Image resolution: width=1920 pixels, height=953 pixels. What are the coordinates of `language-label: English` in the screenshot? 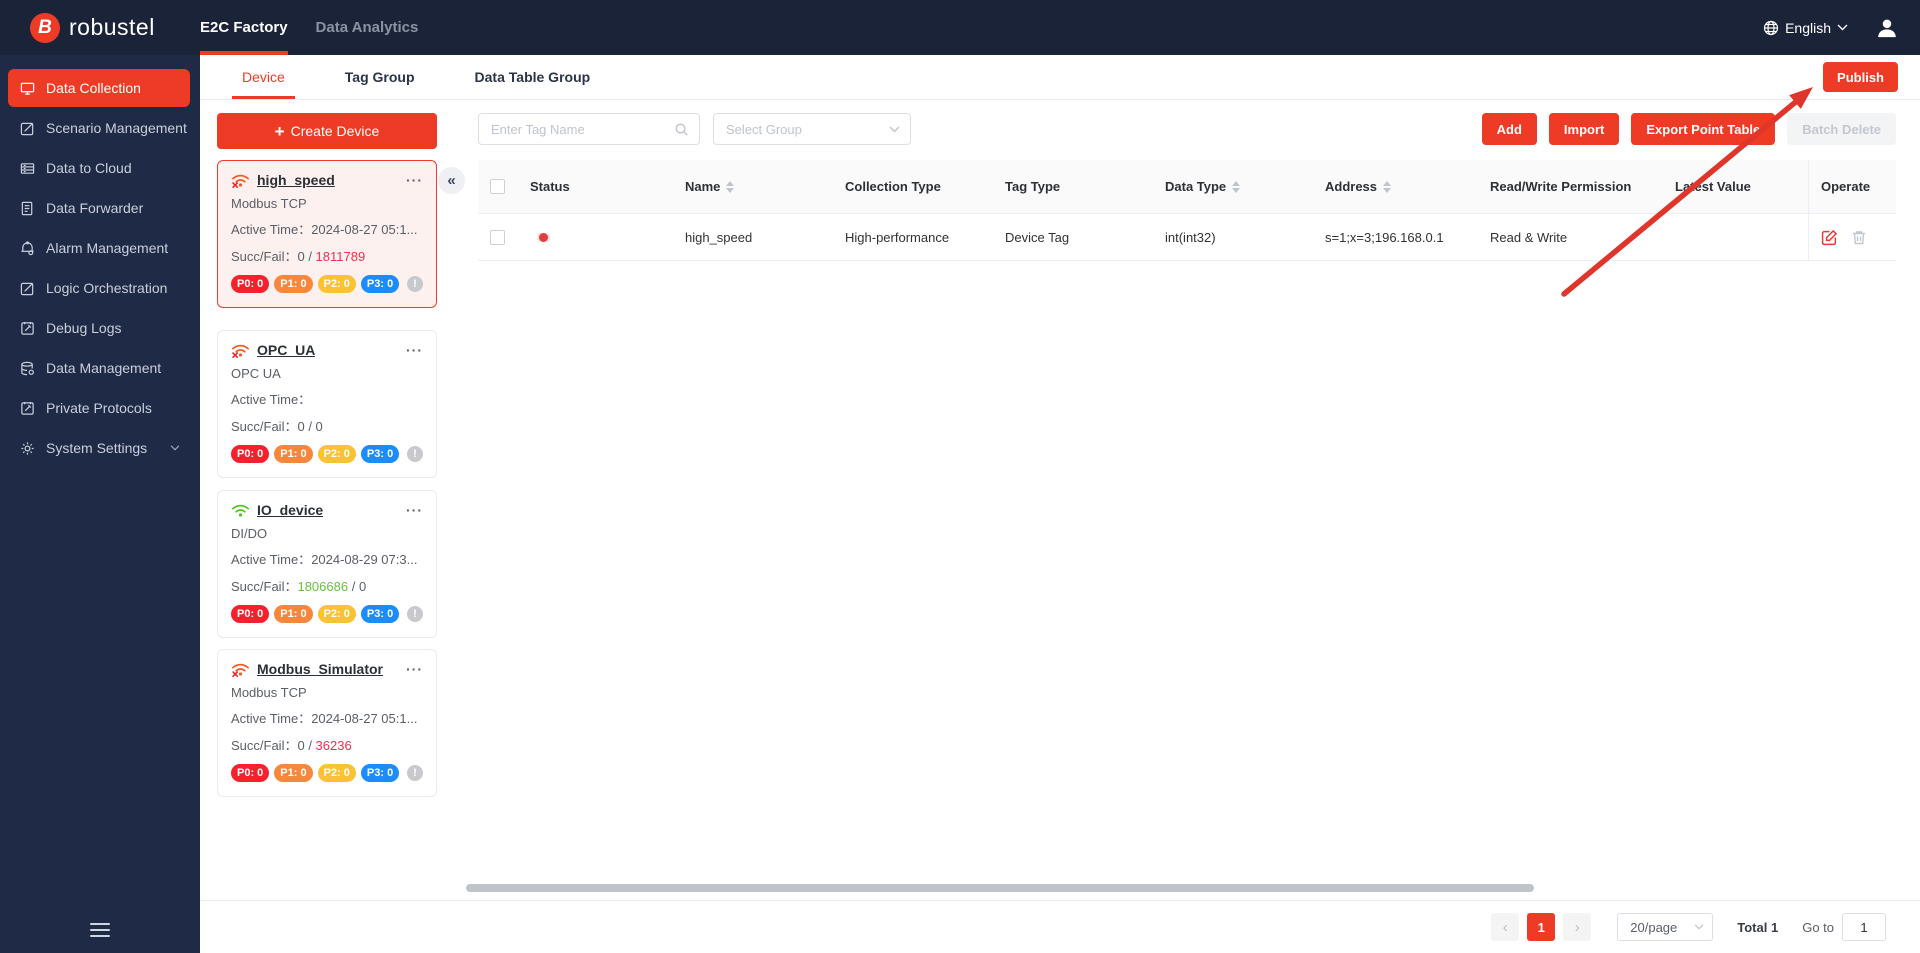 It's located at (1808, 27).